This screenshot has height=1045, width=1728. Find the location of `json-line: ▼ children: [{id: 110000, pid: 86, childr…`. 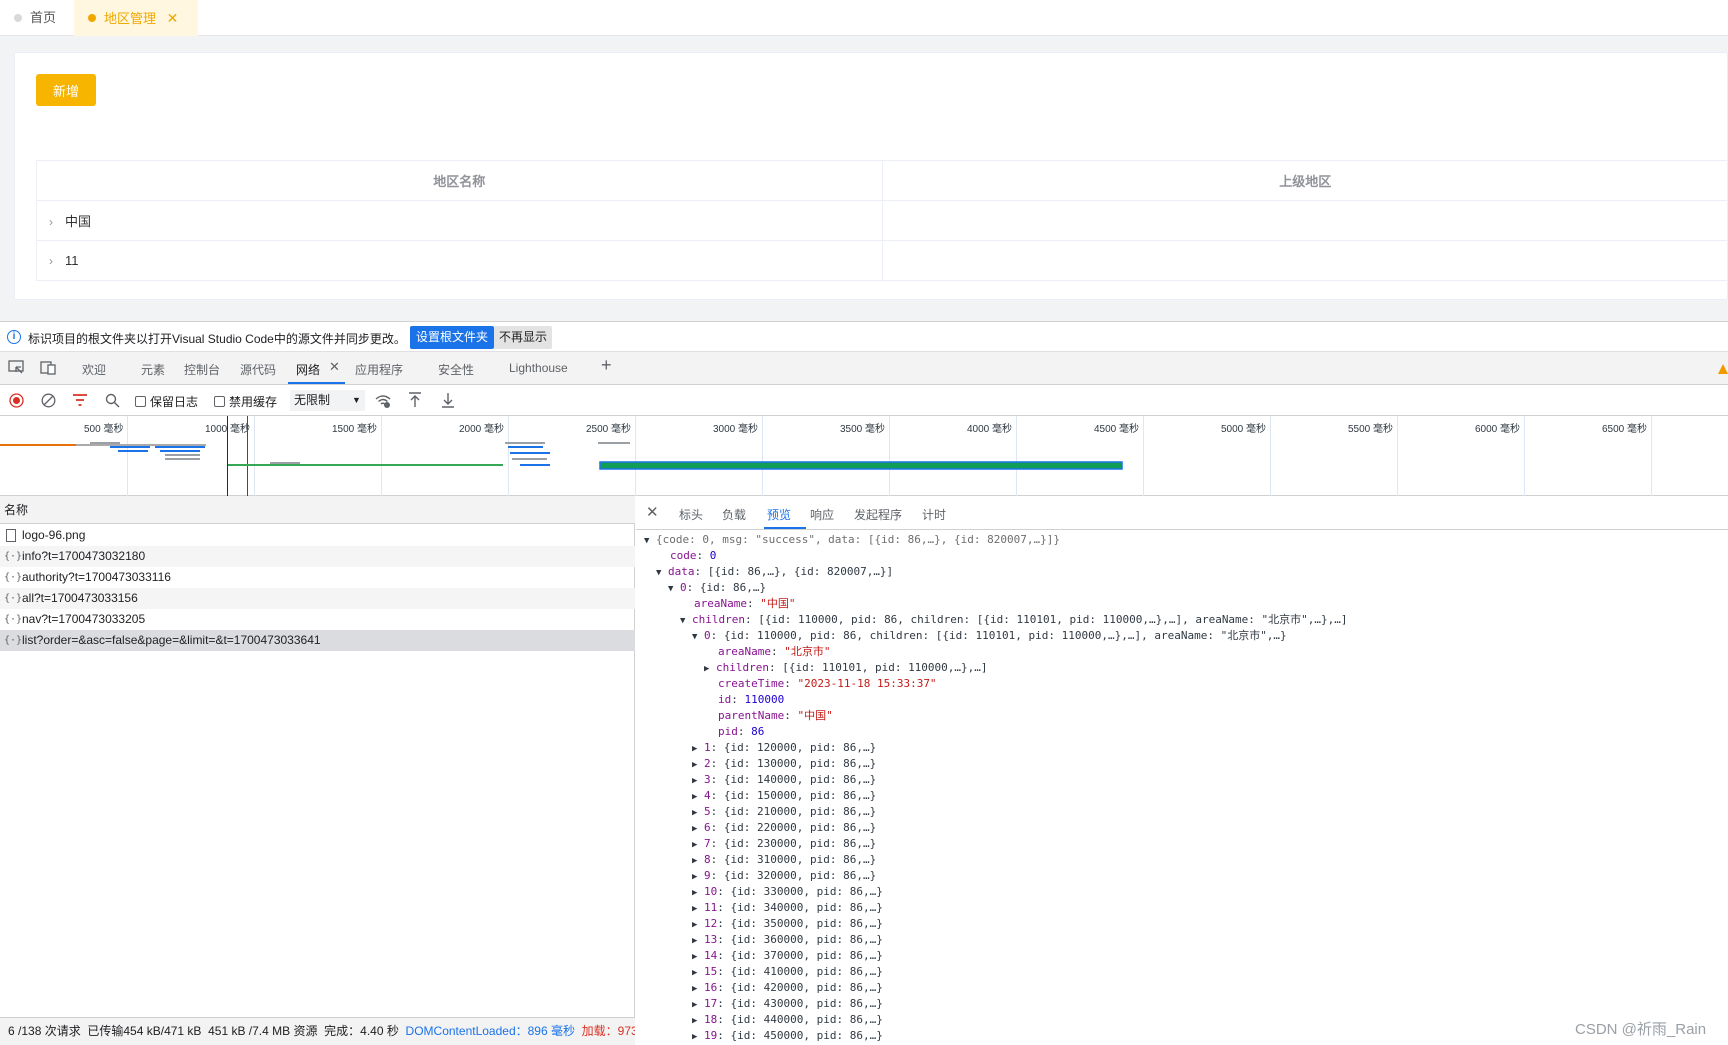

json-line: ▼ children: [{id: 110000, pid: 86, childr… is located at coordinates (1014, 620).